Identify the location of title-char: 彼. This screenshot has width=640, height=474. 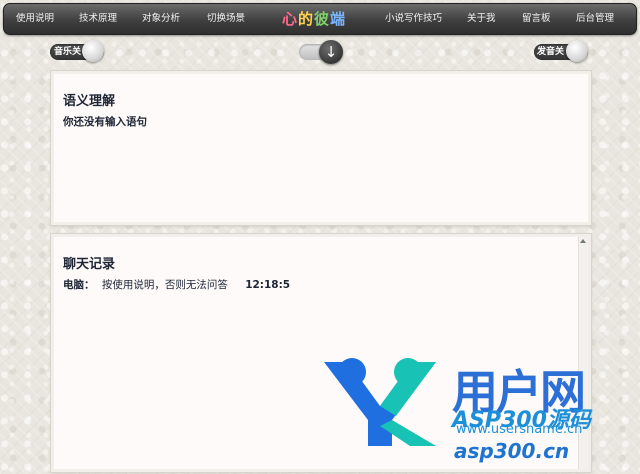
(322, 19).